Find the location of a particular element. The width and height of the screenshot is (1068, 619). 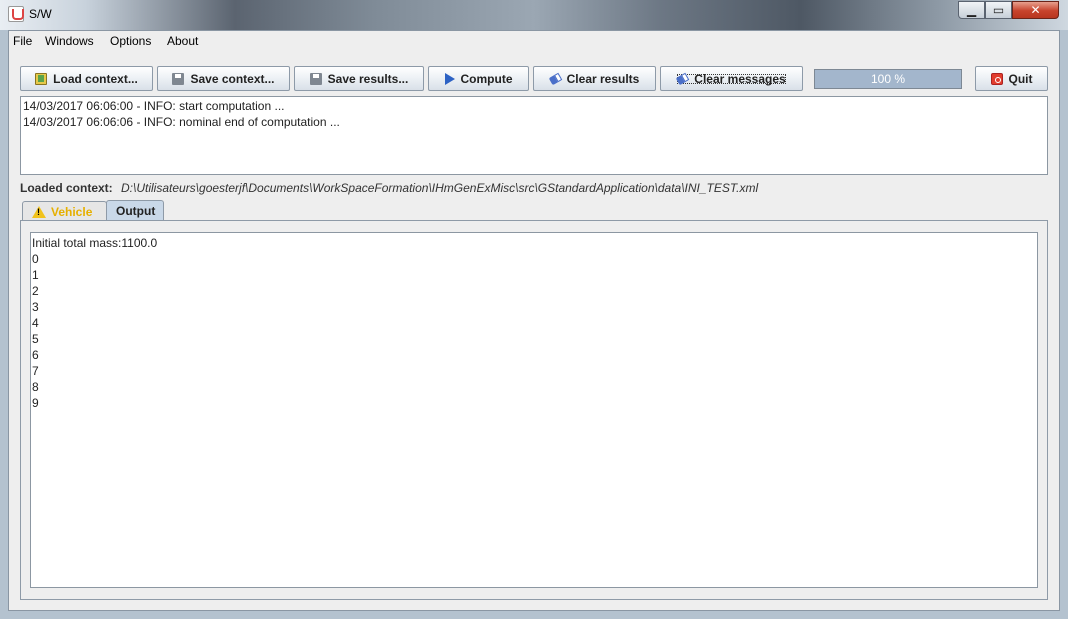

tab-vehicle: Vehicle is located at coordinates (64, 211).